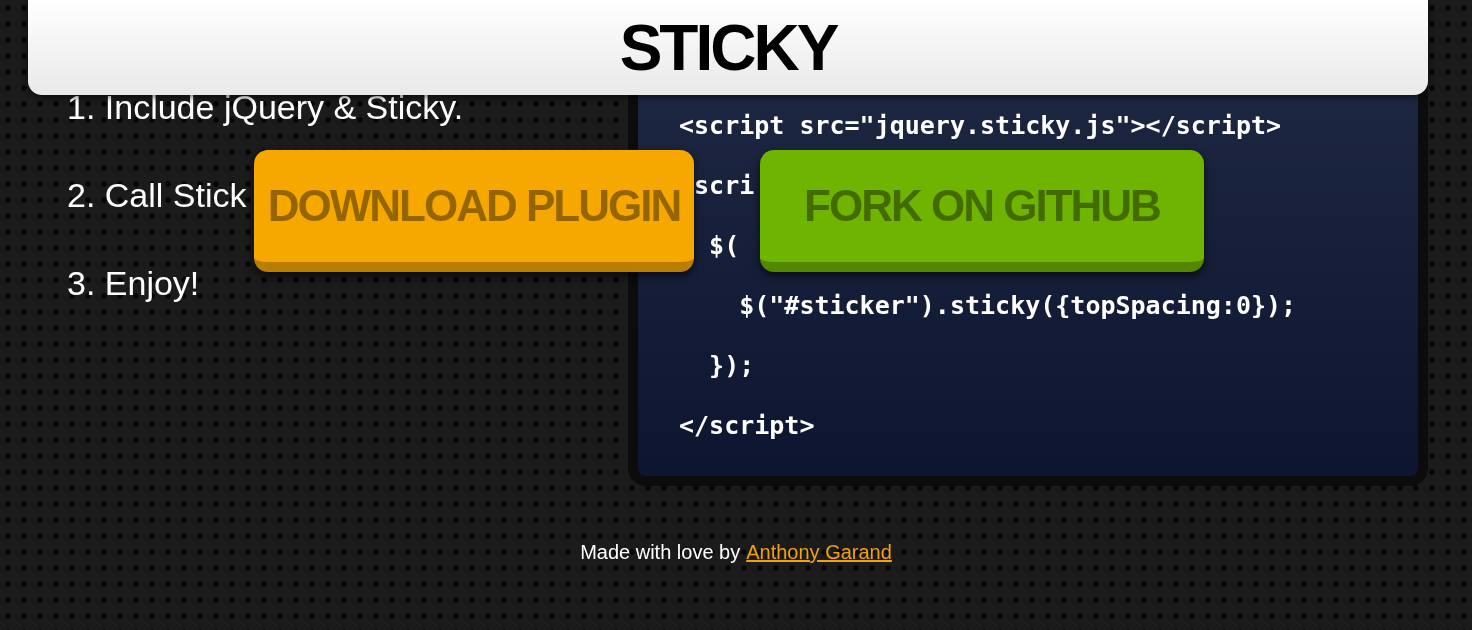 The image size is (1472, 630). Describe the element at coordinates (474, 211) in the screenshot. I see `link-button: DOWNLOAD PLUGIN` at that location.